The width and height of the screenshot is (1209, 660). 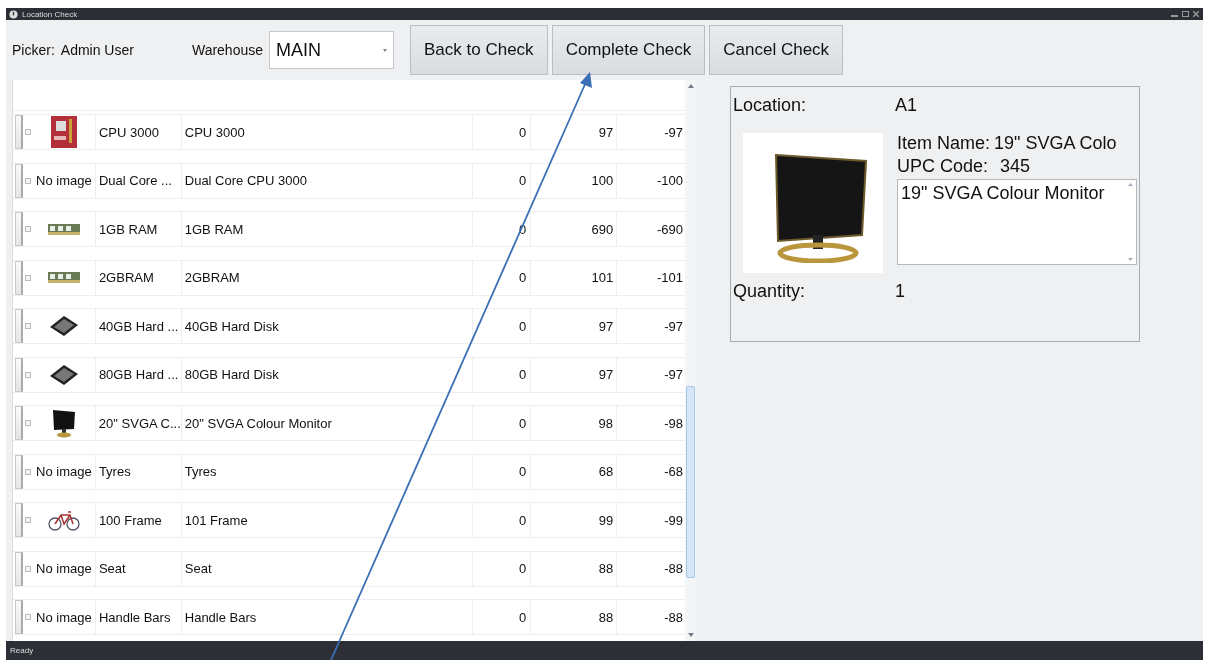 I want to click on scrollbar-thumb, so click(x=690, y=482).